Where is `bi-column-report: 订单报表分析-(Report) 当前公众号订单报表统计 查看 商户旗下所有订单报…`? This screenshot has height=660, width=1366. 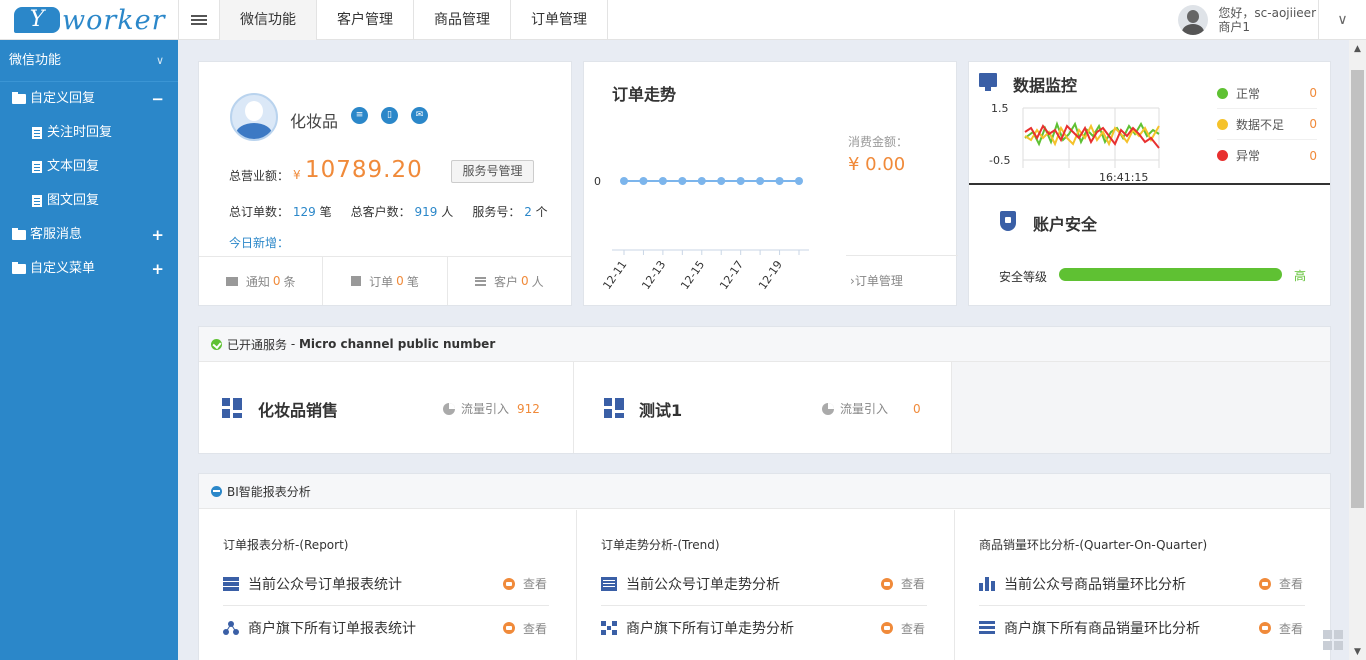 bi-column-report: 订单报表分析-(Report) 当前公众号订单报表统计 查看 商户旗下所有订单报… is located at coordinates (388, 585).